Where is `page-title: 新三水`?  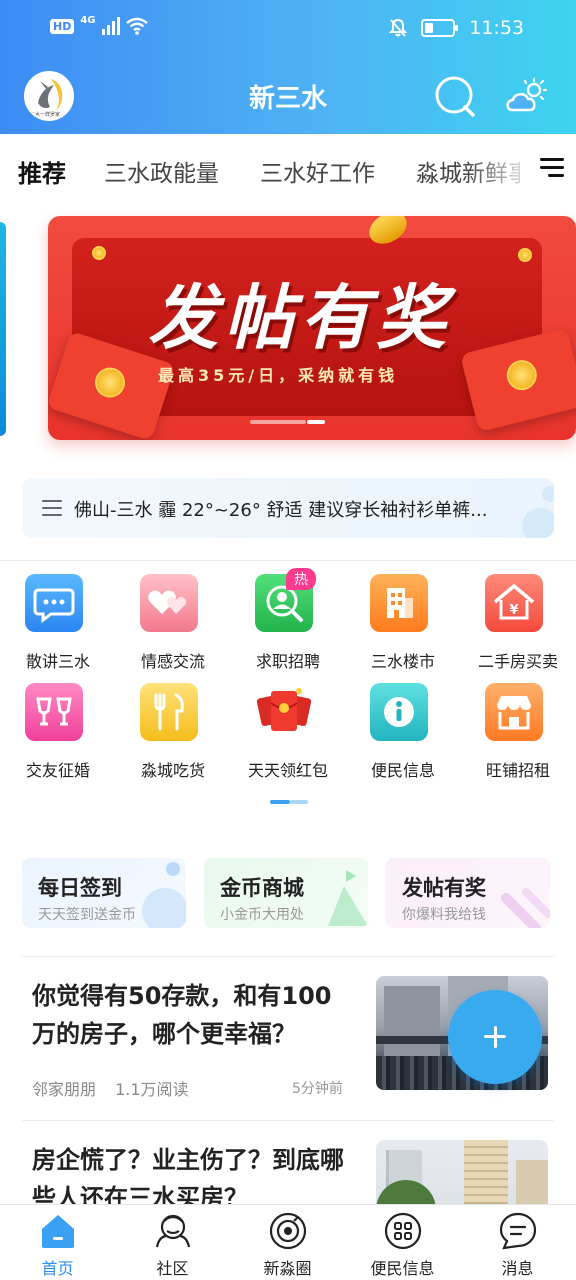
page-title: 新三水 is located at coordinates (287, 99).